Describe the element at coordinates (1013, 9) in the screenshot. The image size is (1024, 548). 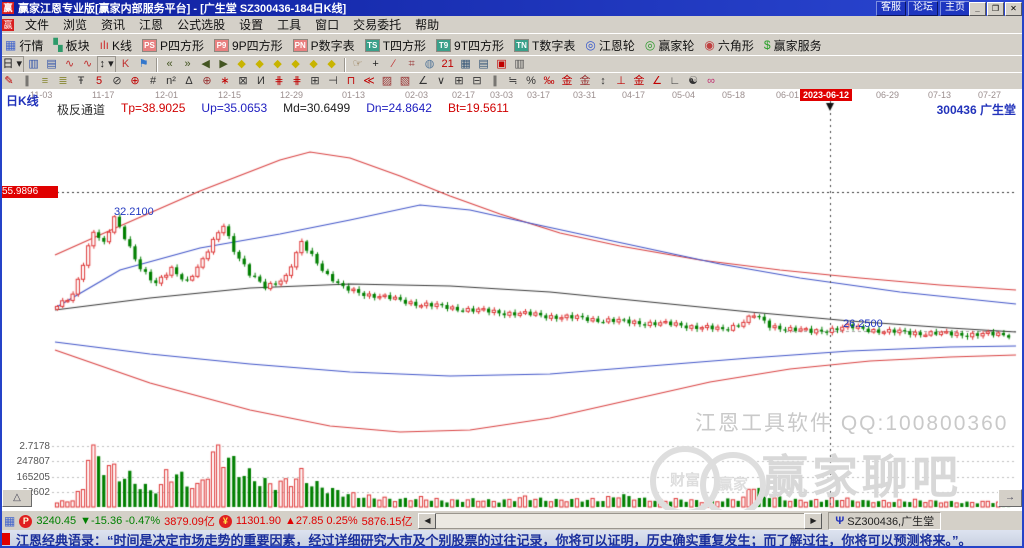
I see `close-button: ✕` at that location.